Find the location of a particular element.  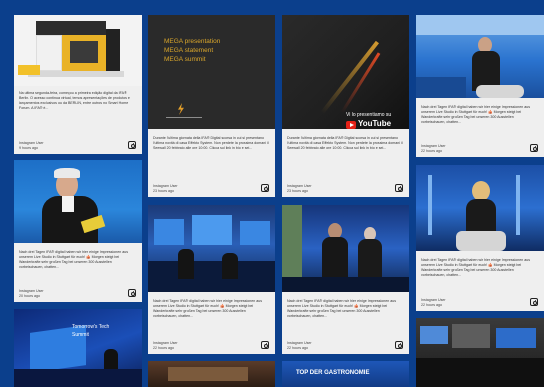

post-card: TOP DER GASTRONOMIE is located at coordinates (345, 374).